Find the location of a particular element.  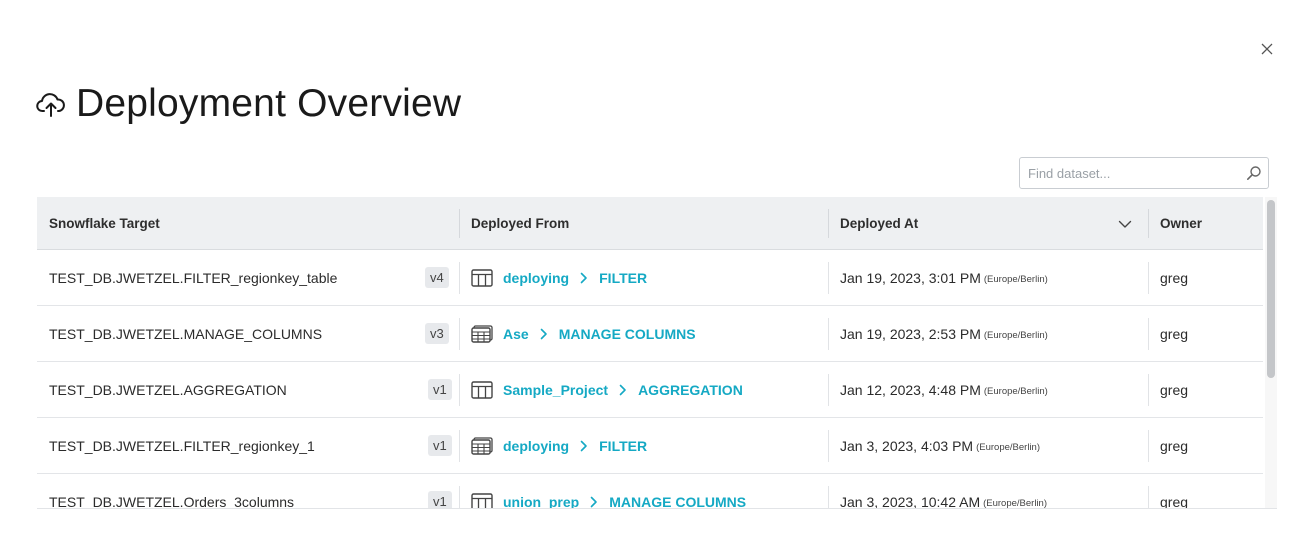

snowflake-target: TEST_DB.JWETZEL.Orders_3columns is located at coordinates (172, 501).